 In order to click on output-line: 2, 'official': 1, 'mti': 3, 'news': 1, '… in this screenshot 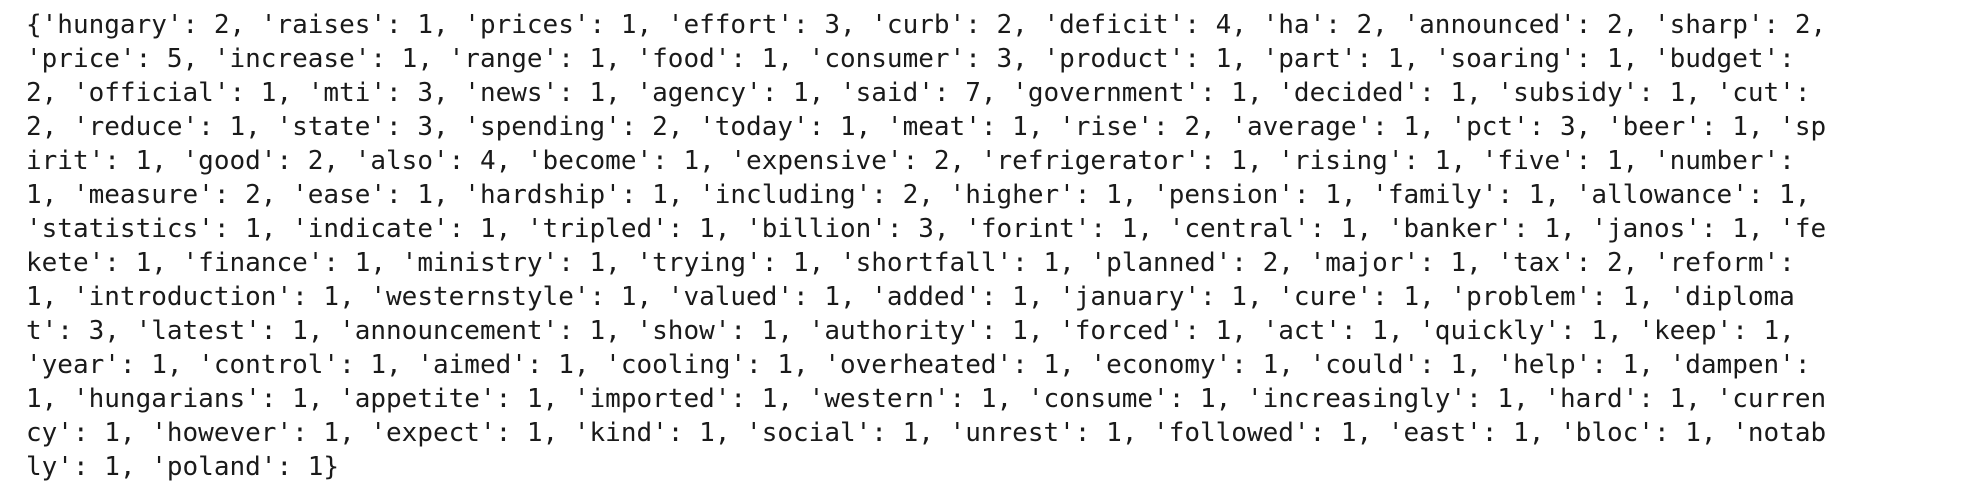, I will do `click(918, 93)`.